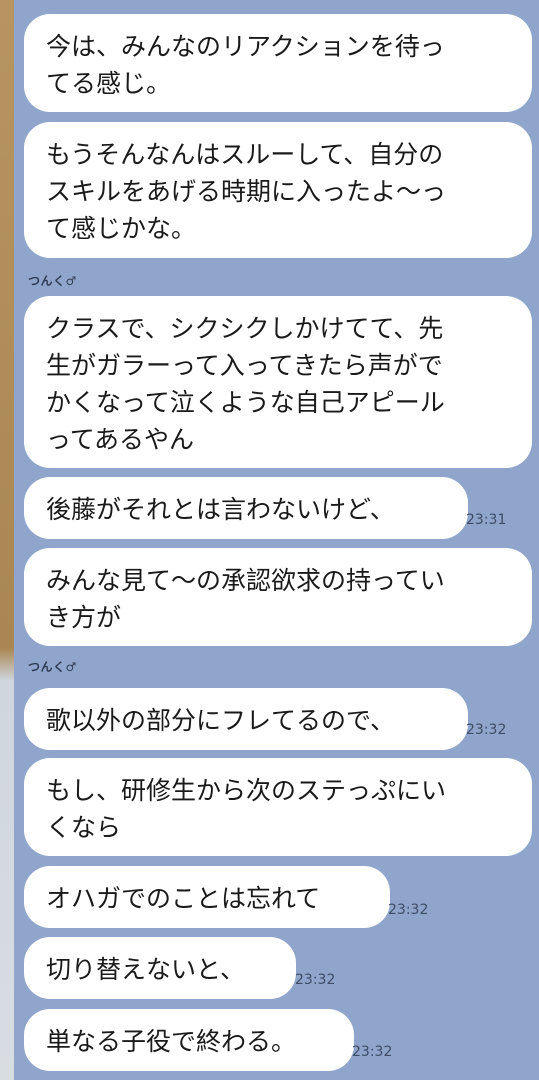  Describe the element at coordinates (7, 540) in the screenshot. I see `background-edge` at that location.